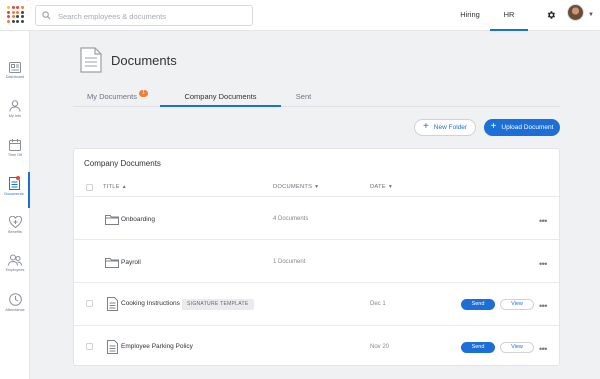 This screenshot has width=600, height=379. Describe the element at coordinates (293, 187) in the screenshot. I see `column-documents-label: DOCUMENTS` at that location.